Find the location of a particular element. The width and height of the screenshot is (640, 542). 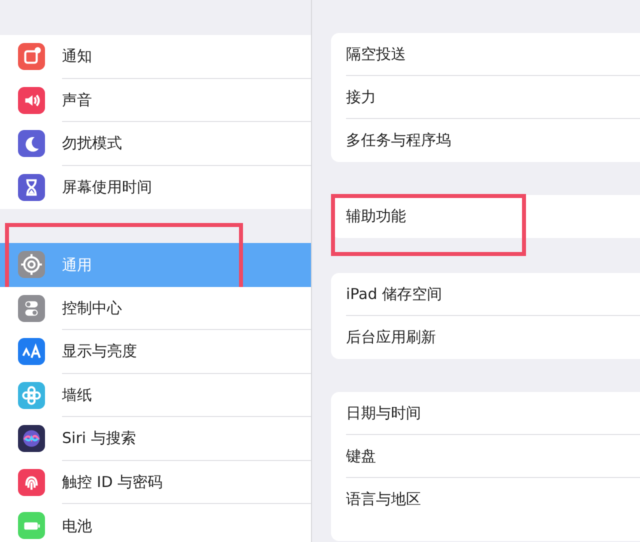

settings-row: 语言与地区 is located at coordinates (493, 499).